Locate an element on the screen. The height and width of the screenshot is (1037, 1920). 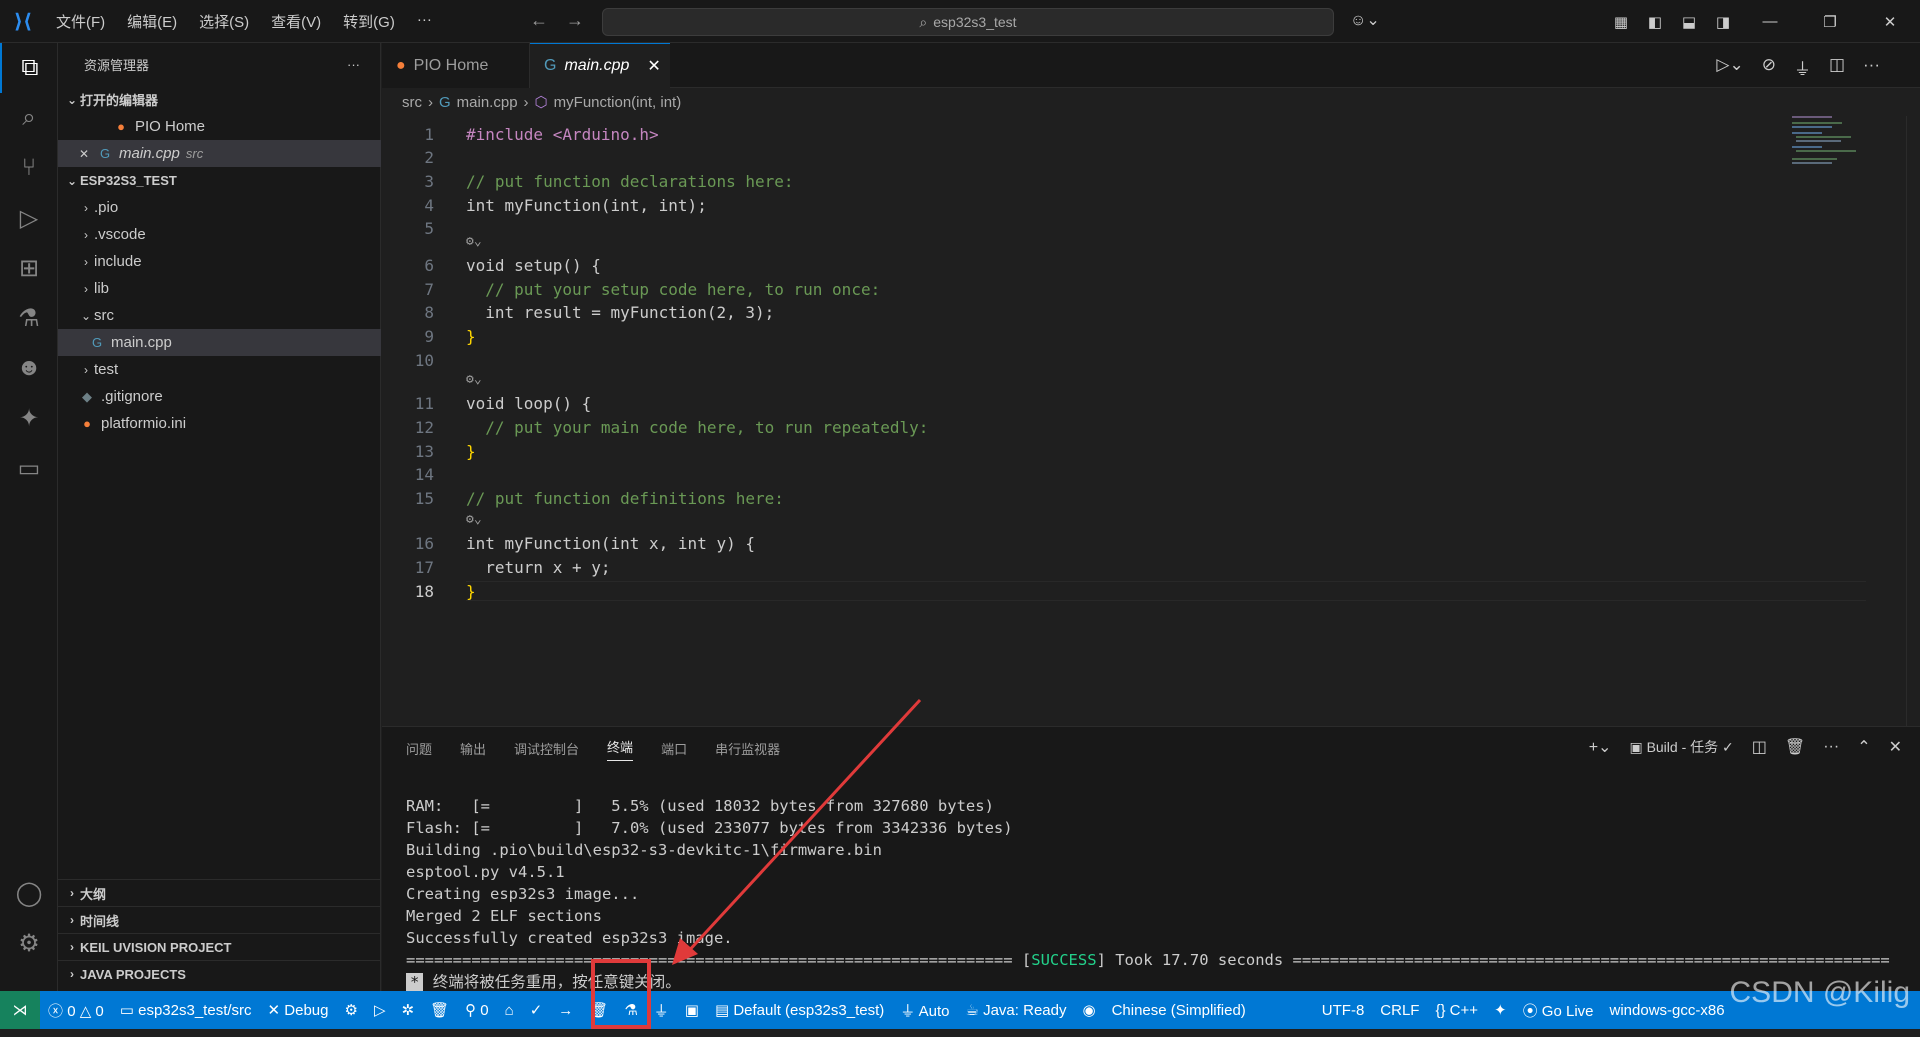
watermark: CSDN @Kilig is located at coordinates (1819, 992).